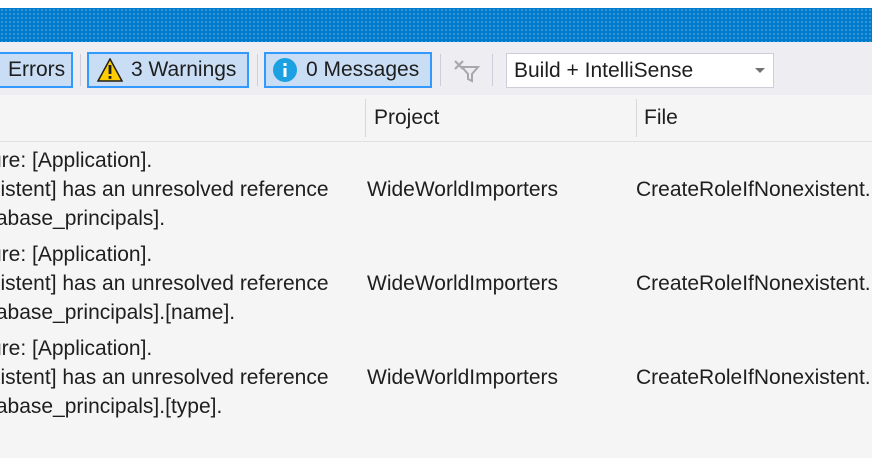  What do you see at coordinates (363, 69) in the screenshot?
I see `messages-label: 0 Messages` at bounding box center [363, 69].